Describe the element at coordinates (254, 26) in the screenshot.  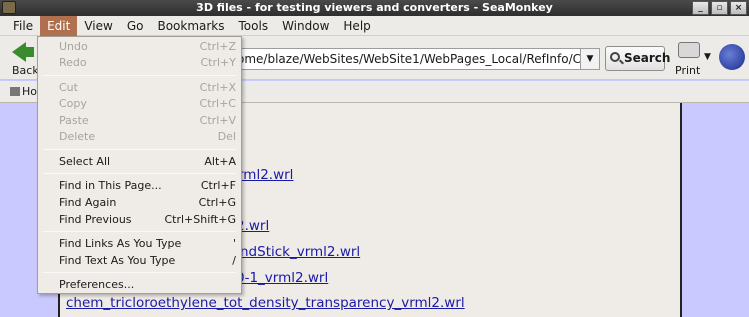
I see `menu-tools: Tools` at that location.